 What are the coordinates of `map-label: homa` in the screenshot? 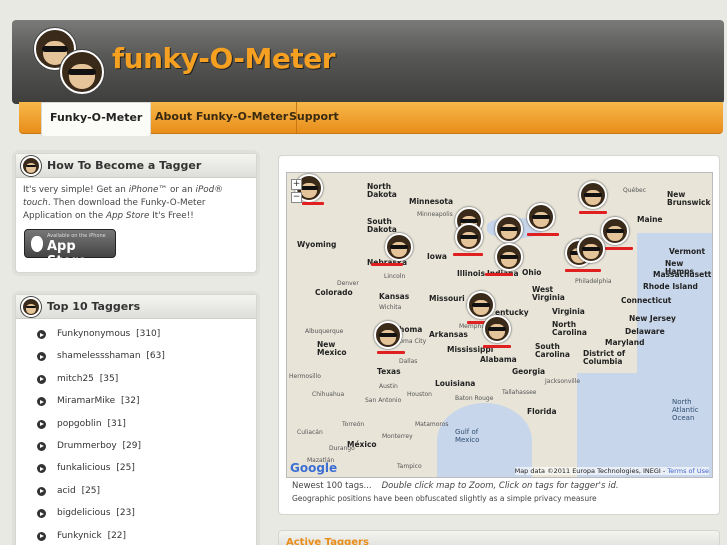 It's located at (411, 329).